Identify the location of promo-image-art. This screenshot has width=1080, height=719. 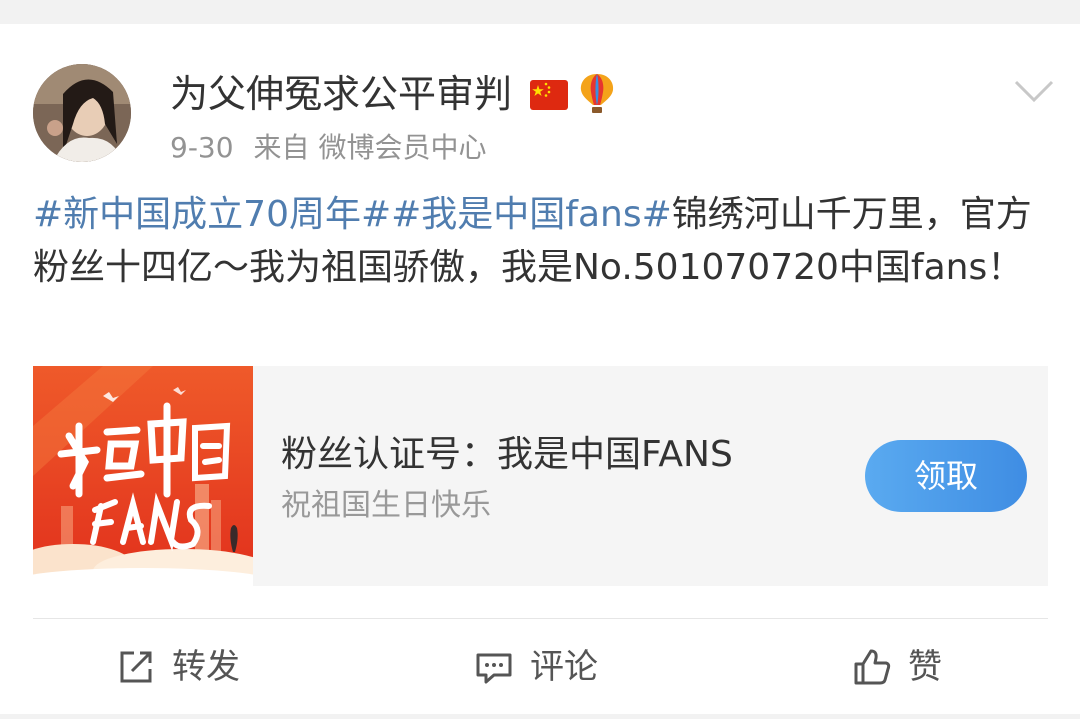
(143, 476).